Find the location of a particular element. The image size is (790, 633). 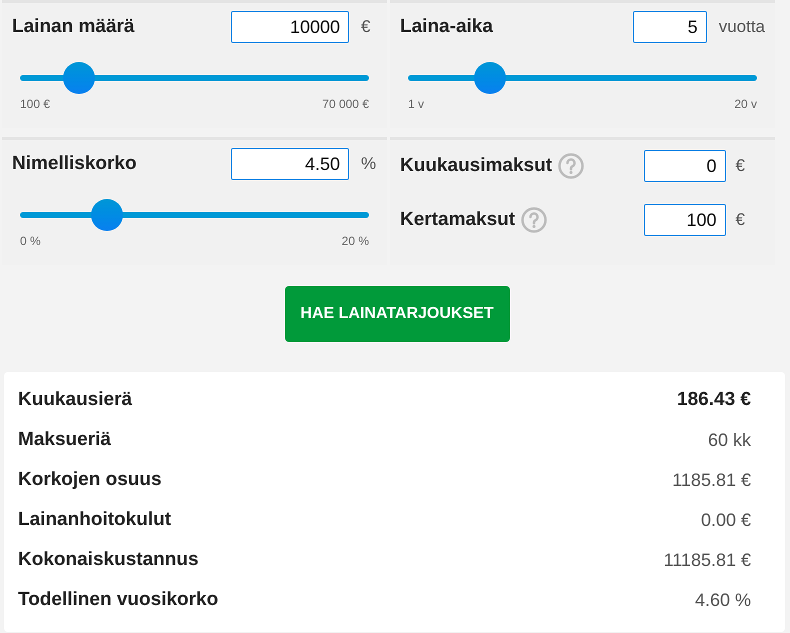

min-label: 1 v is located at coordinates (416, 104).